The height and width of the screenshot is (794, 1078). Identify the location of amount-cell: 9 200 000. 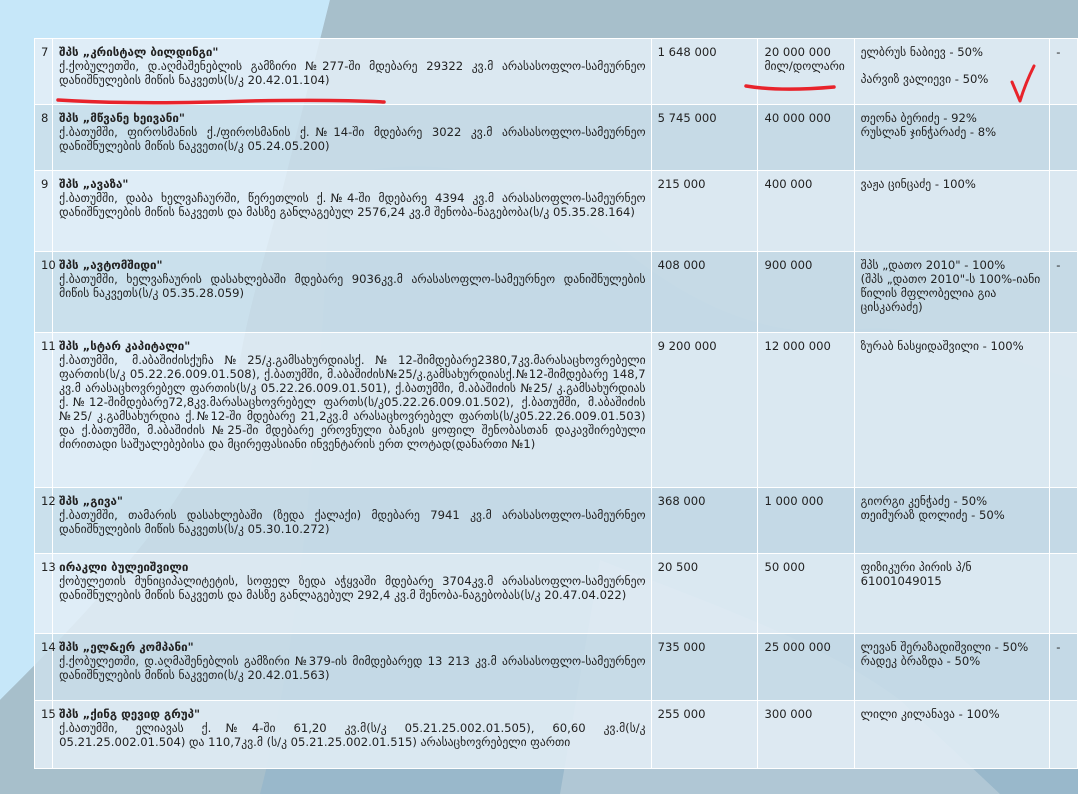
(704, 410).